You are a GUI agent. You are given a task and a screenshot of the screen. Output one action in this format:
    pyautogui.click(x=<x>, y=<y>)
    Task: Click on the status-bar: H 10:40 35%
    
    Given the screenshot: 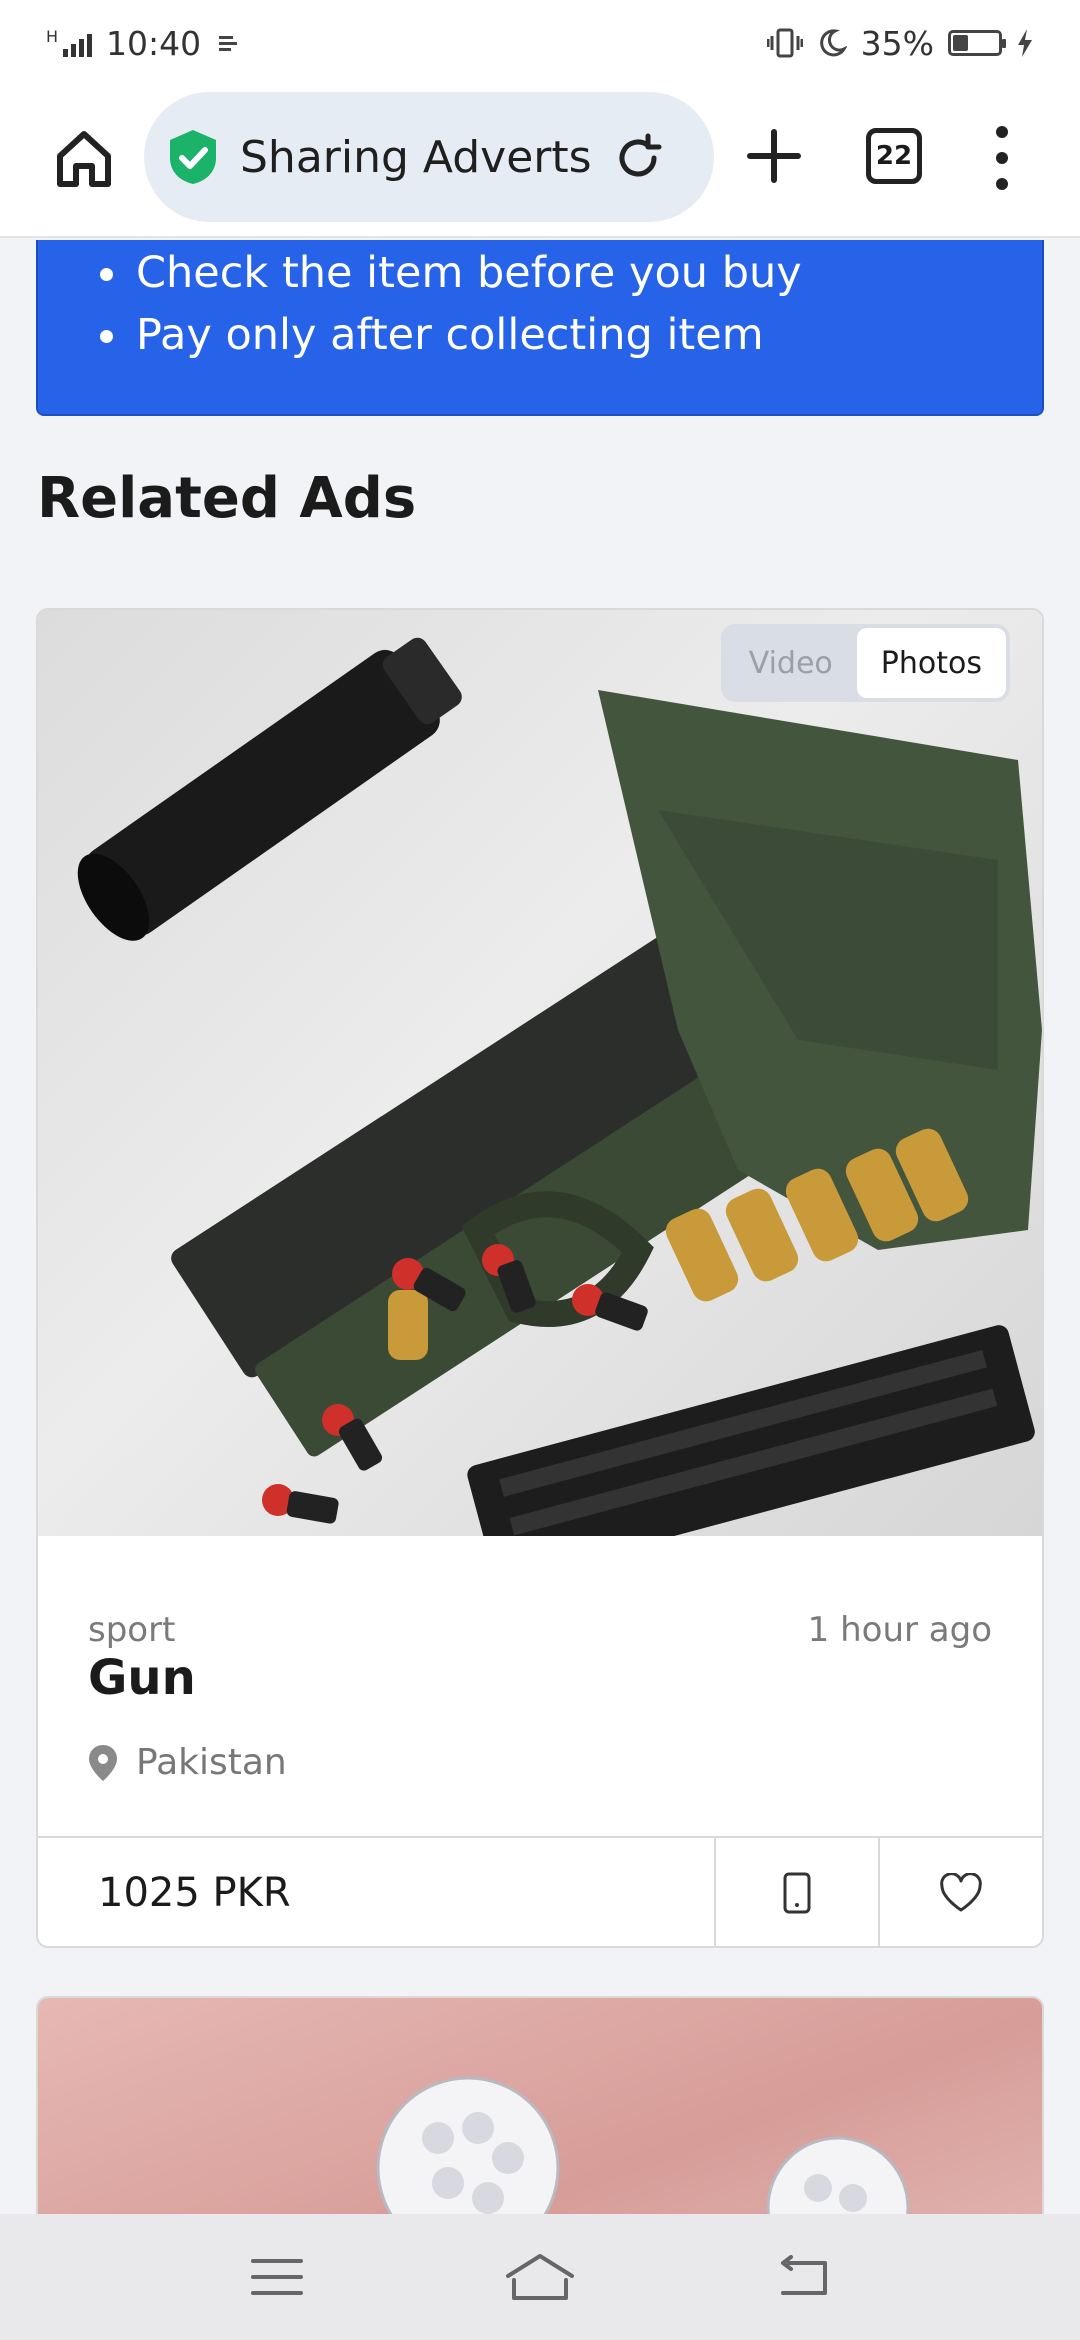 What is the action you would take?
    pyautogui.click(x=540, y=43)
    